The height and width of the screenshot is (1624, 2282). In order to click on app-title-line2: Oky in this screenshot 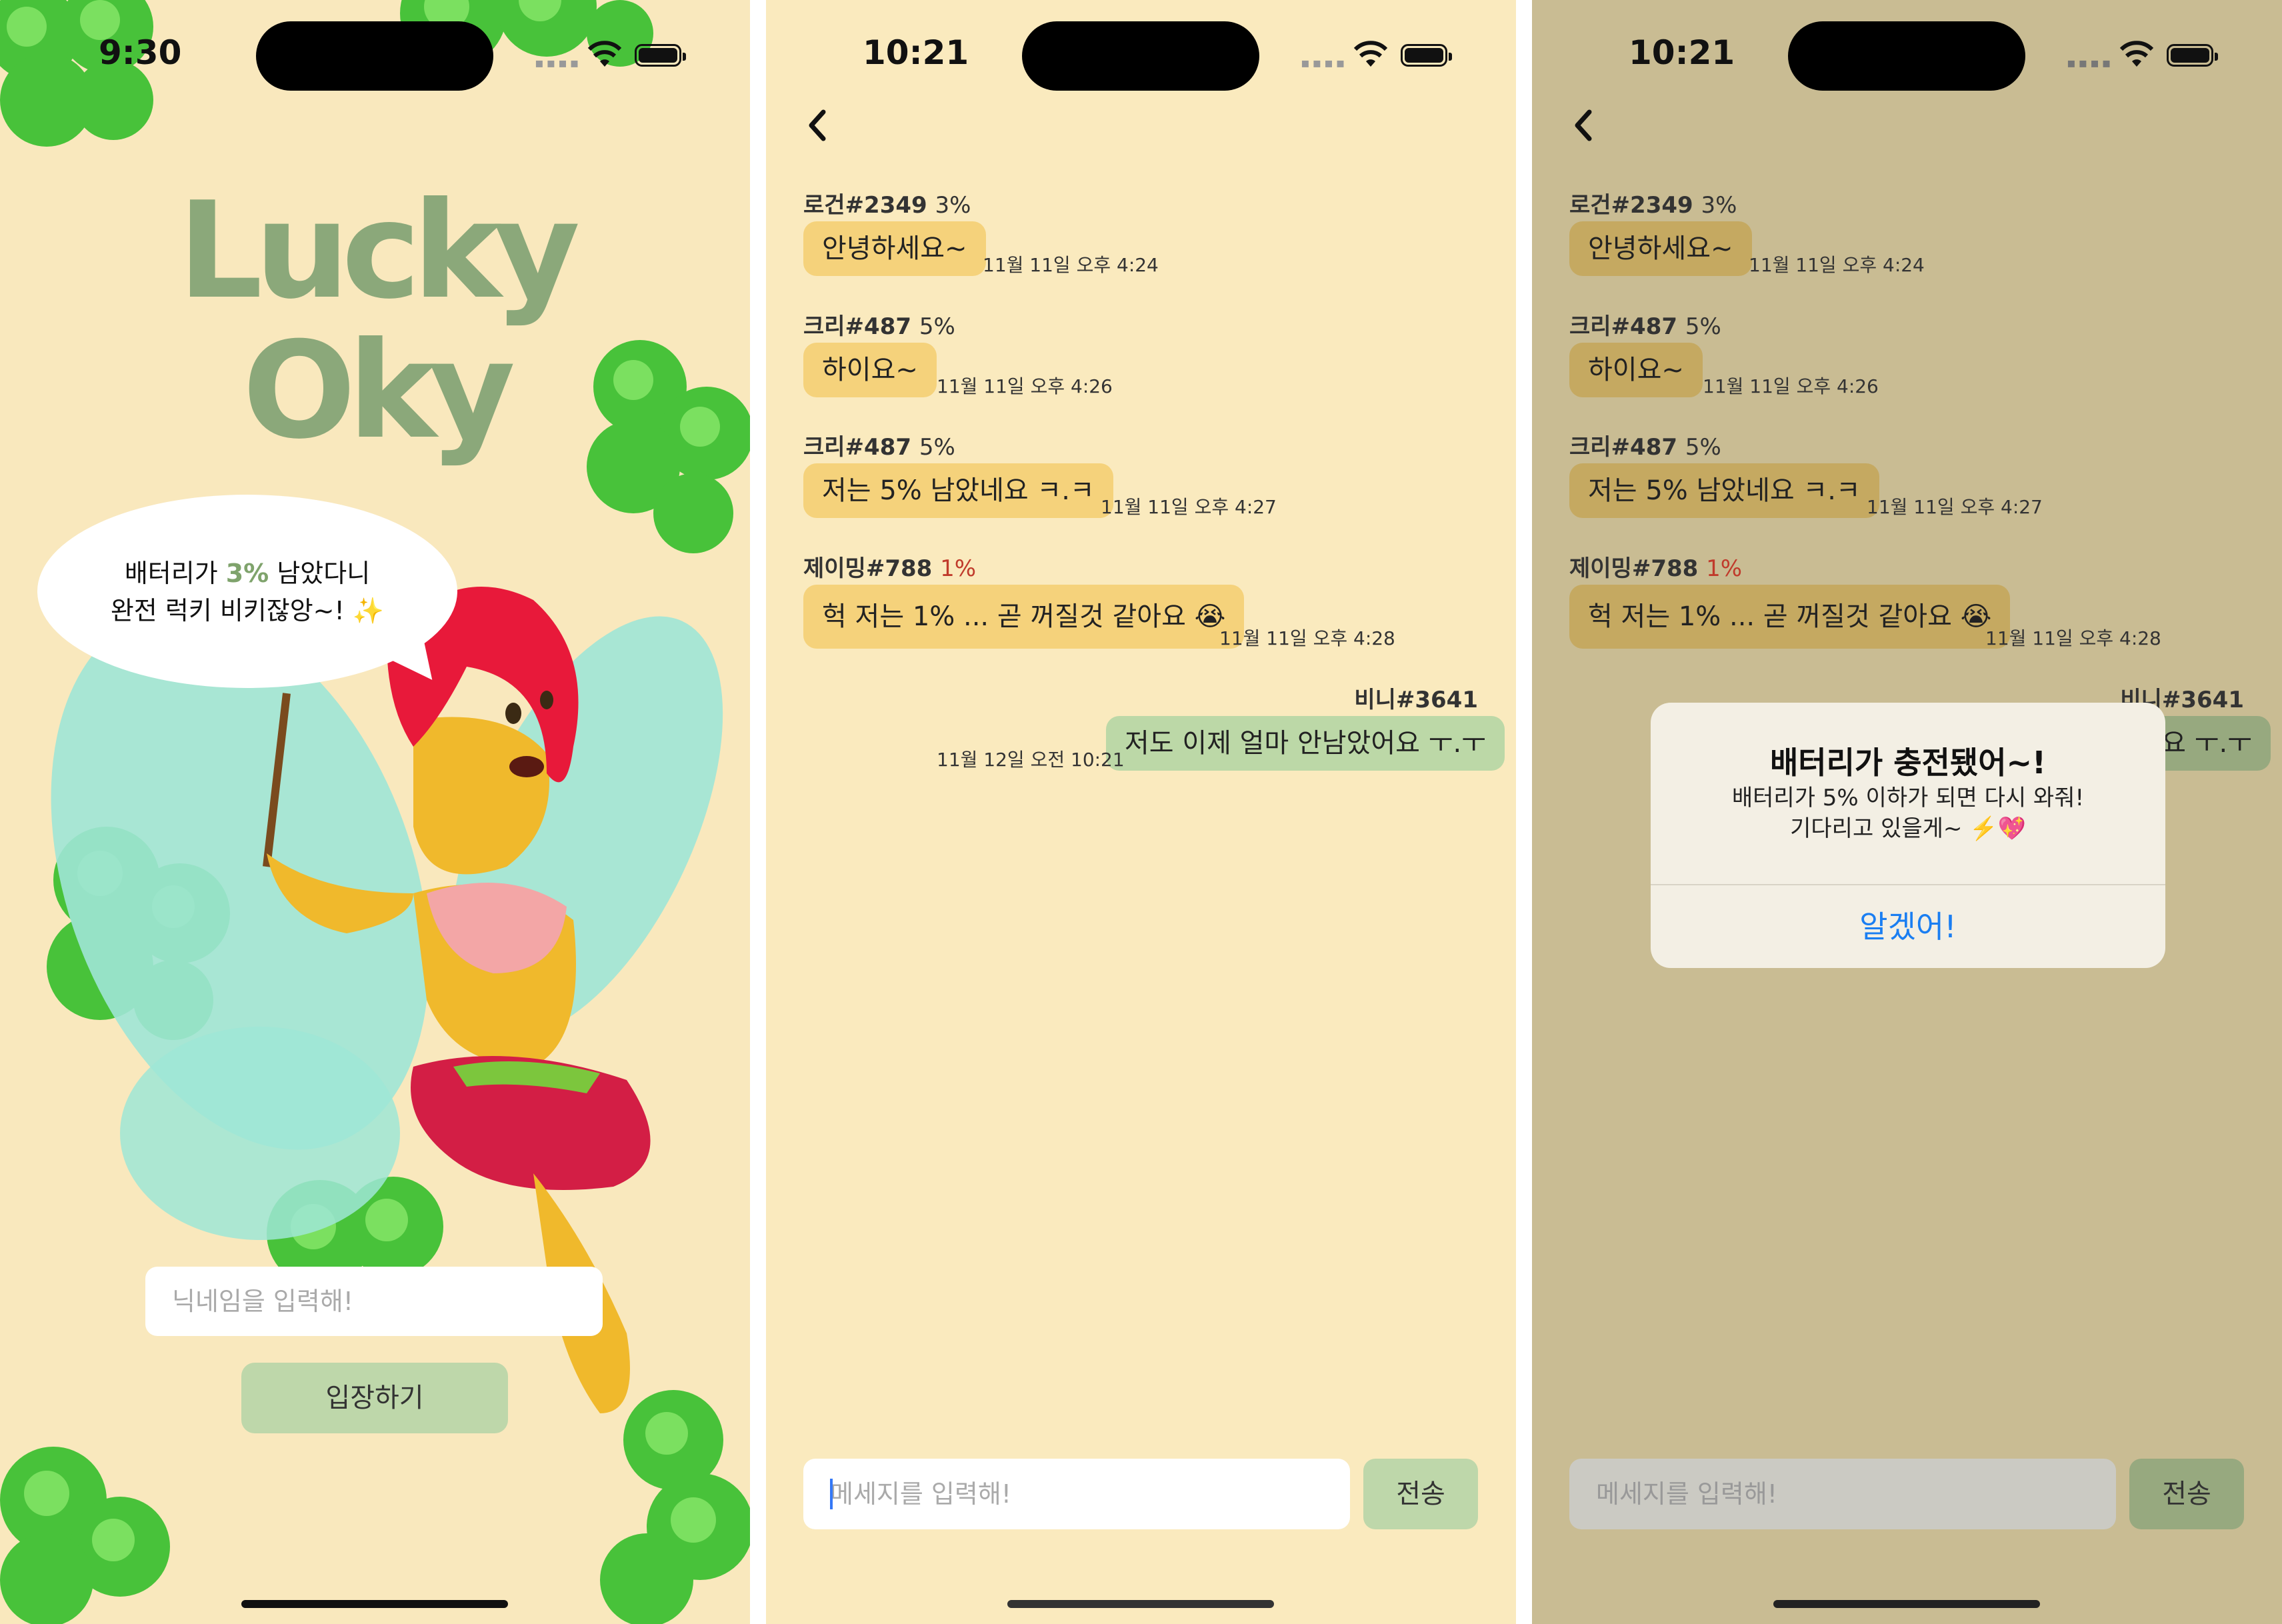, I will do `click(378, 391)`.